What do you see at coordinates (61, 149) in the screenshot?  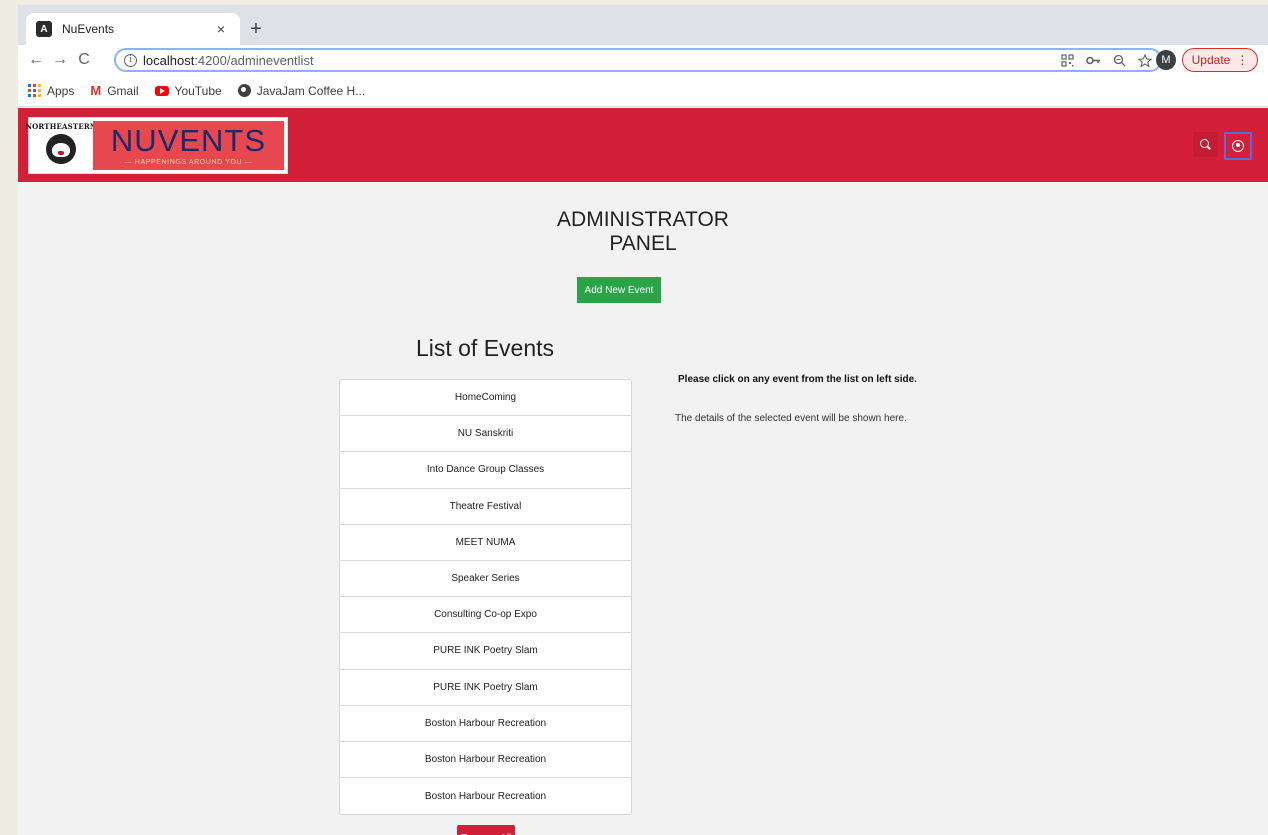 I see `husky-icon` at bounding box center [61, 149].